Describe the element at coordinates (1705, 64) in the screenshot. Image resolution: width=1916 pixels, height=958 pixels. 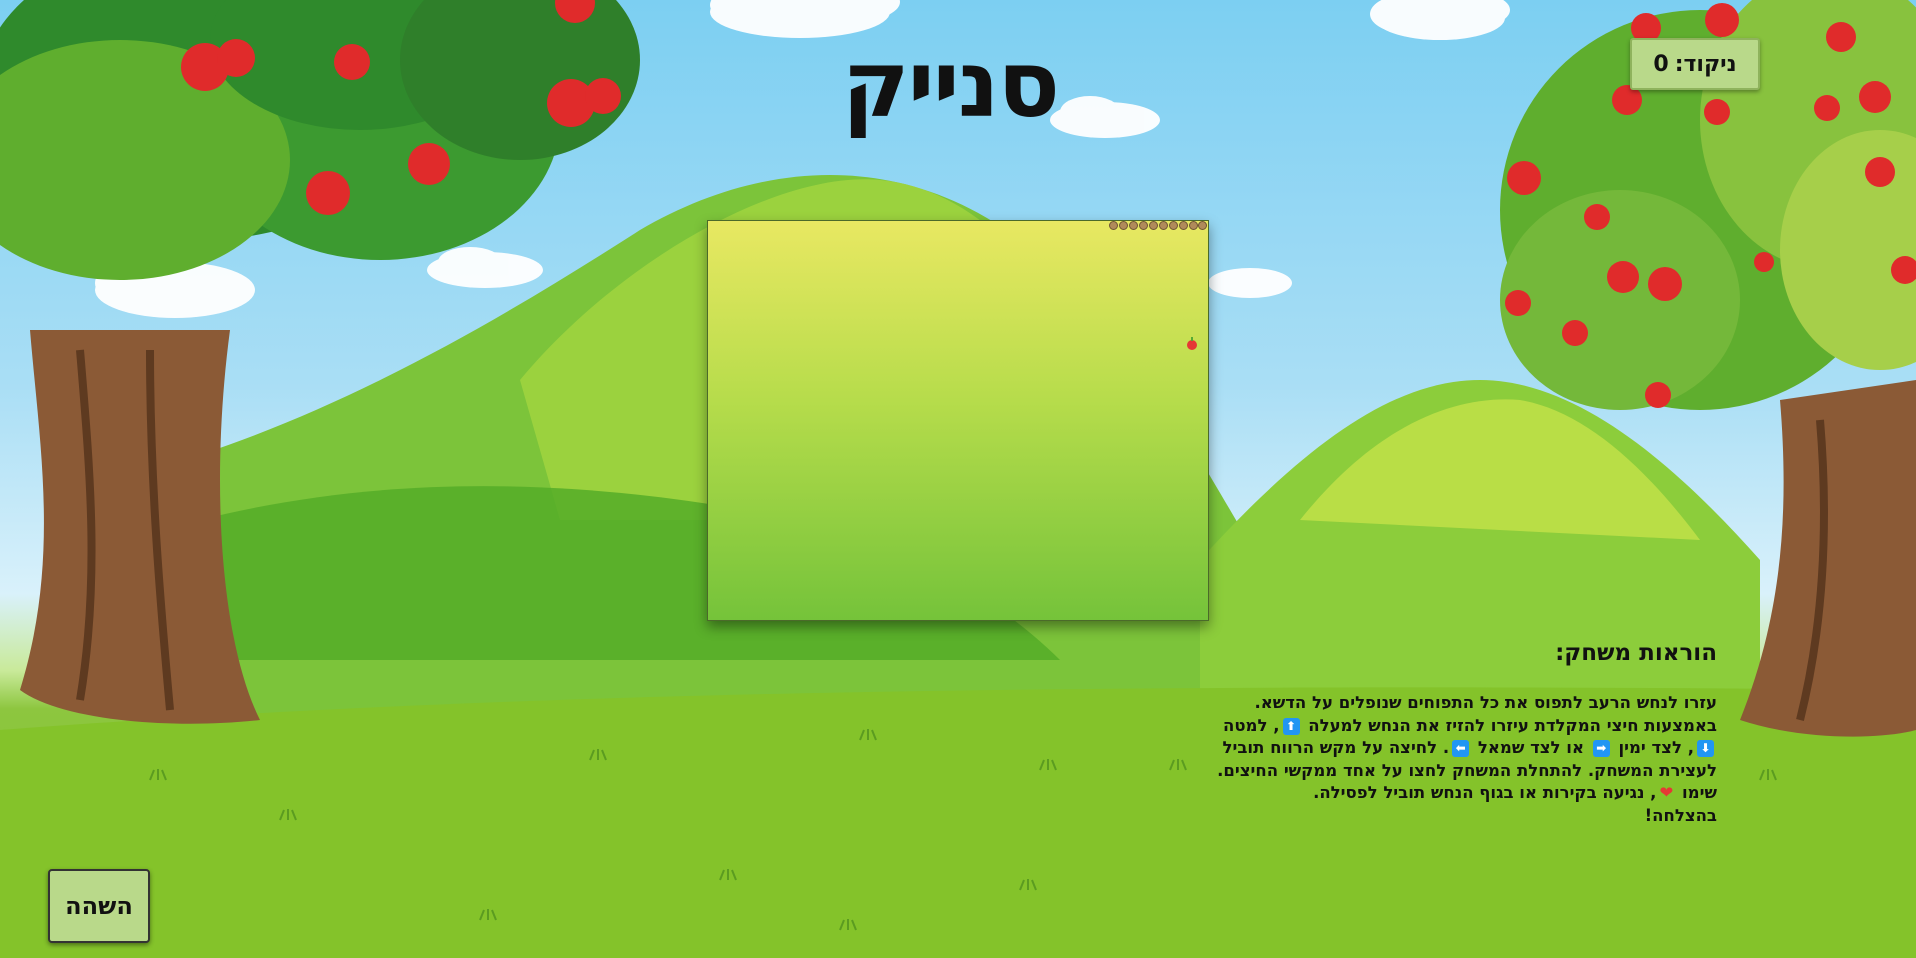
I see `score-label: ניקוד:` at that location.